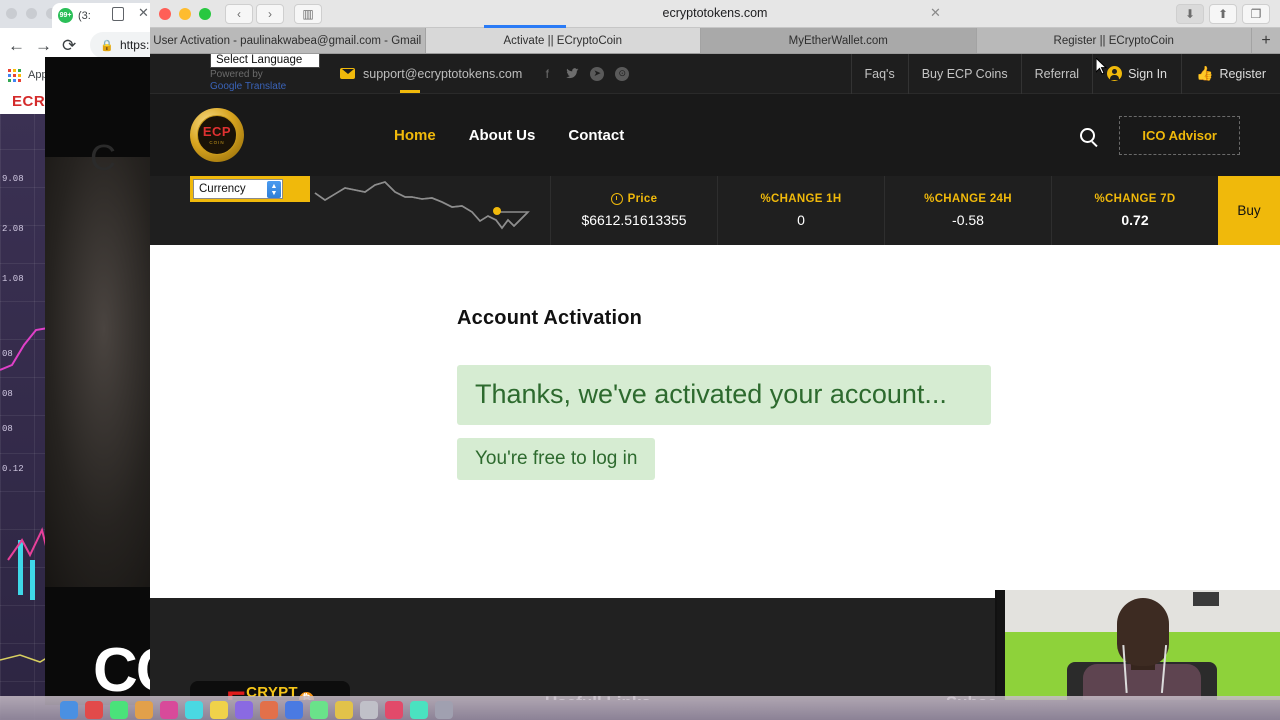 This screenshot has height=720, width=1280. What do you see at coordinates (134, 45) in the screenshot?
I see `chrome-url-text: https:` at bounding box center [134, 45].